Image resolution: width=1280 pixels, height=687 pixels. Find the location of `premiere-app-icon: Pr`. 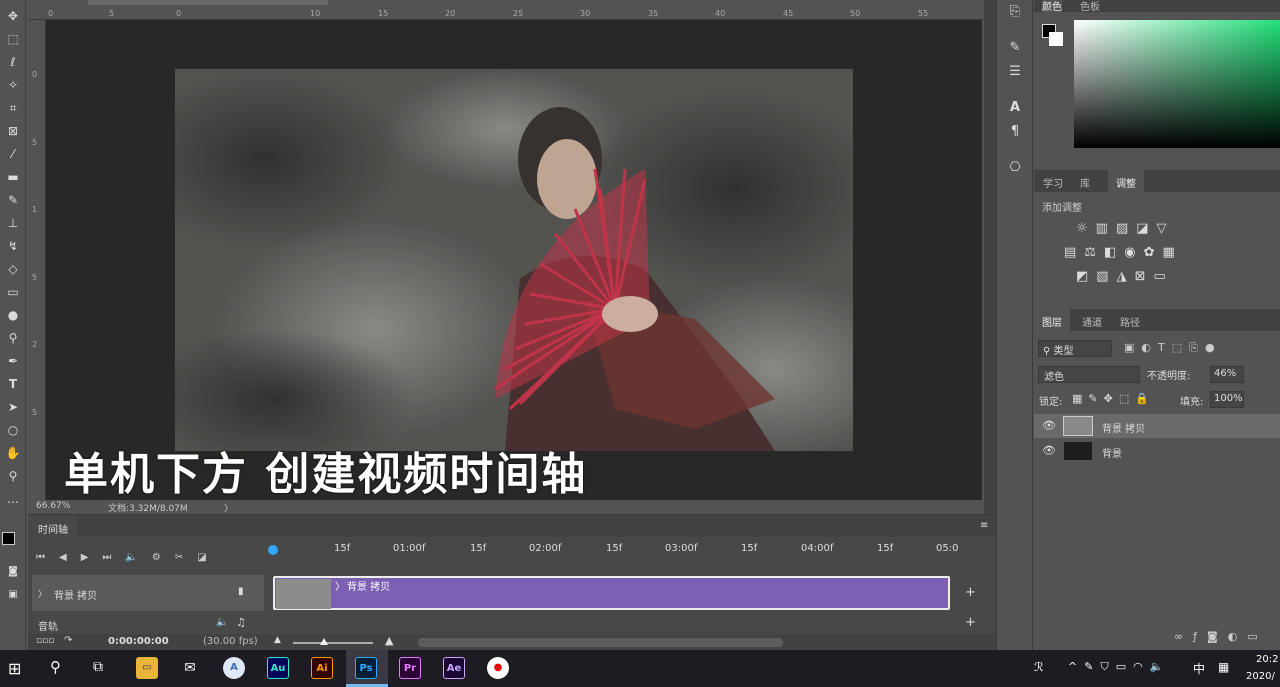

premiere-app-icon: Pr is located at coordinates (410, 668).